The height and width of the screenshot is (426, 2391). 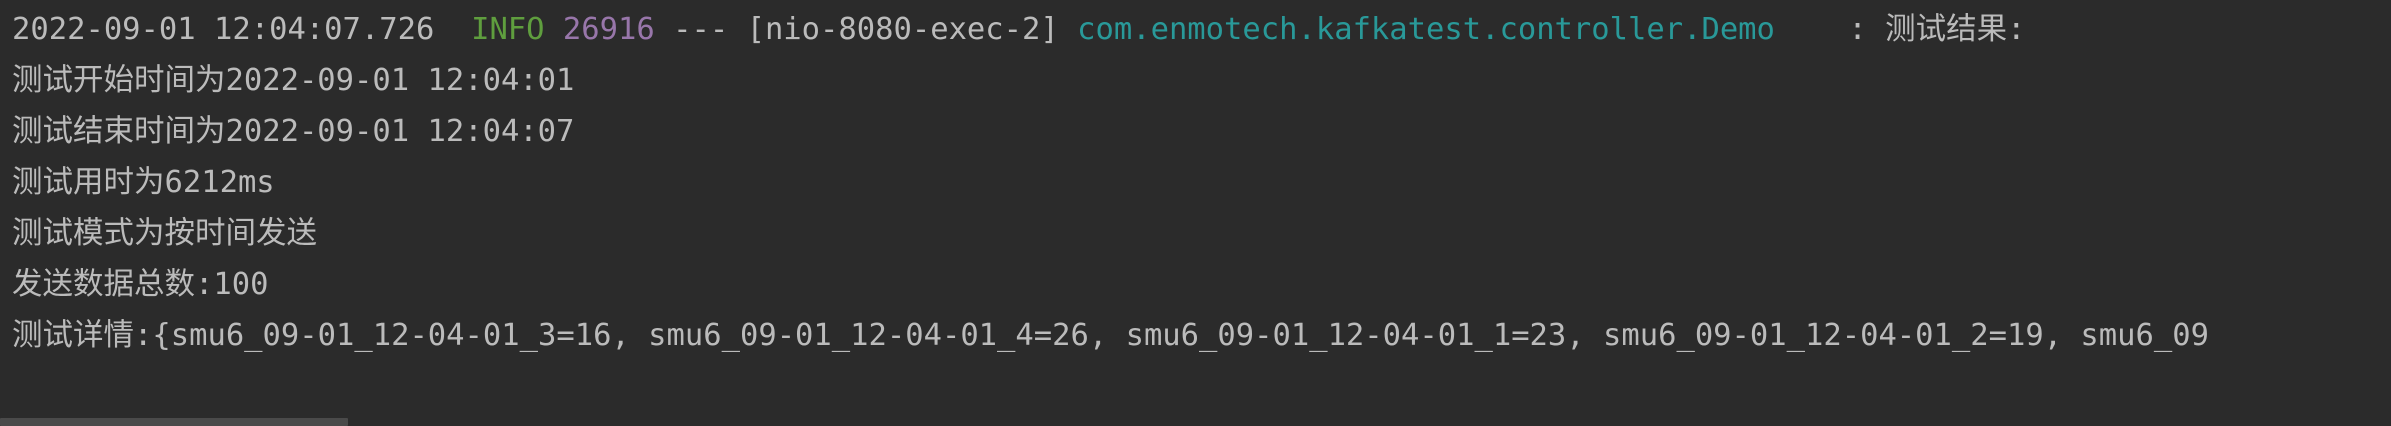 What do you see at coordinates (143, 182) in the screenshot?
I see `log-line-duration: 测试用时为6212ms` at bounding box center [143, 182].